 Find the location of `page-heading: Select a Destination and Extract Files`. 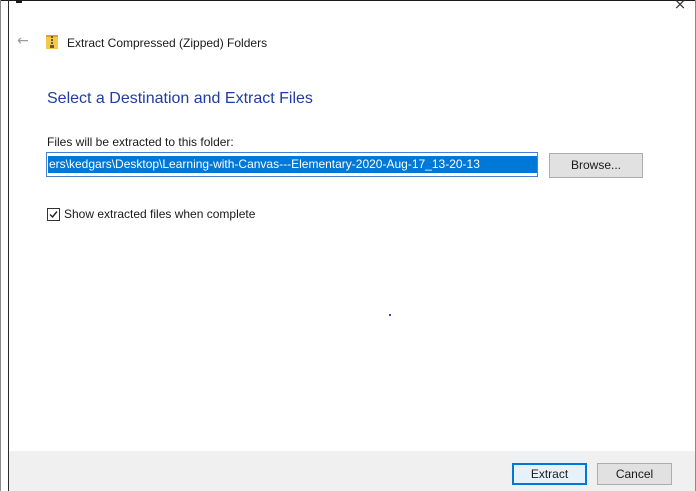

page-heading: Select a Destination and Extract Files is located at coordinates (180, 98).